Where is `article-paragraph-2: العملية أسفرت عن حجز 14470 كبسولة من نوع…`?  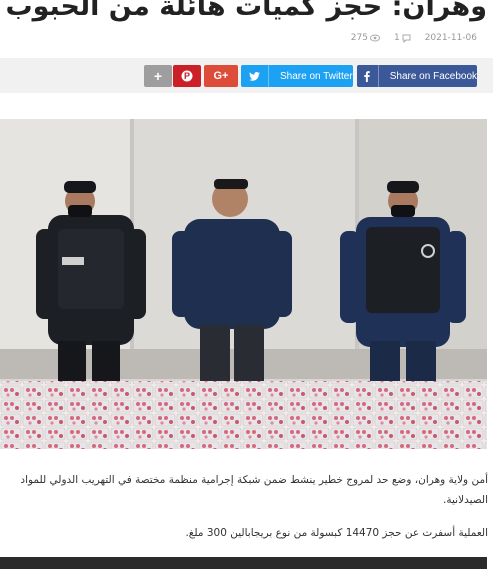 article-paragraph-2: العملية أسفرت عن حجز 14470 كبسولة من نوع… is located at coordinates (336, 533).